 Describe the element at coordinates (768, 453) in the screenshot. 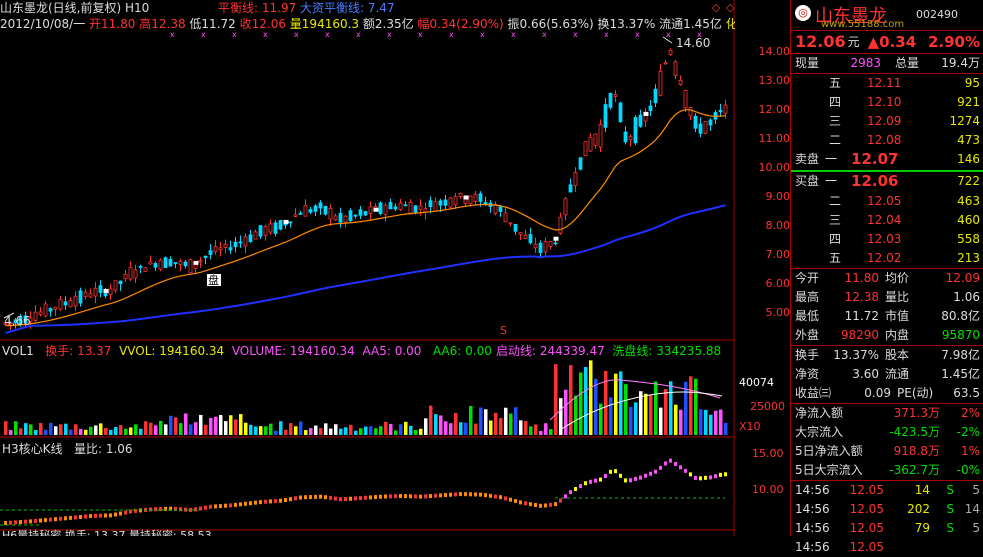

I see `k-tick-15: 15.00` at that location.